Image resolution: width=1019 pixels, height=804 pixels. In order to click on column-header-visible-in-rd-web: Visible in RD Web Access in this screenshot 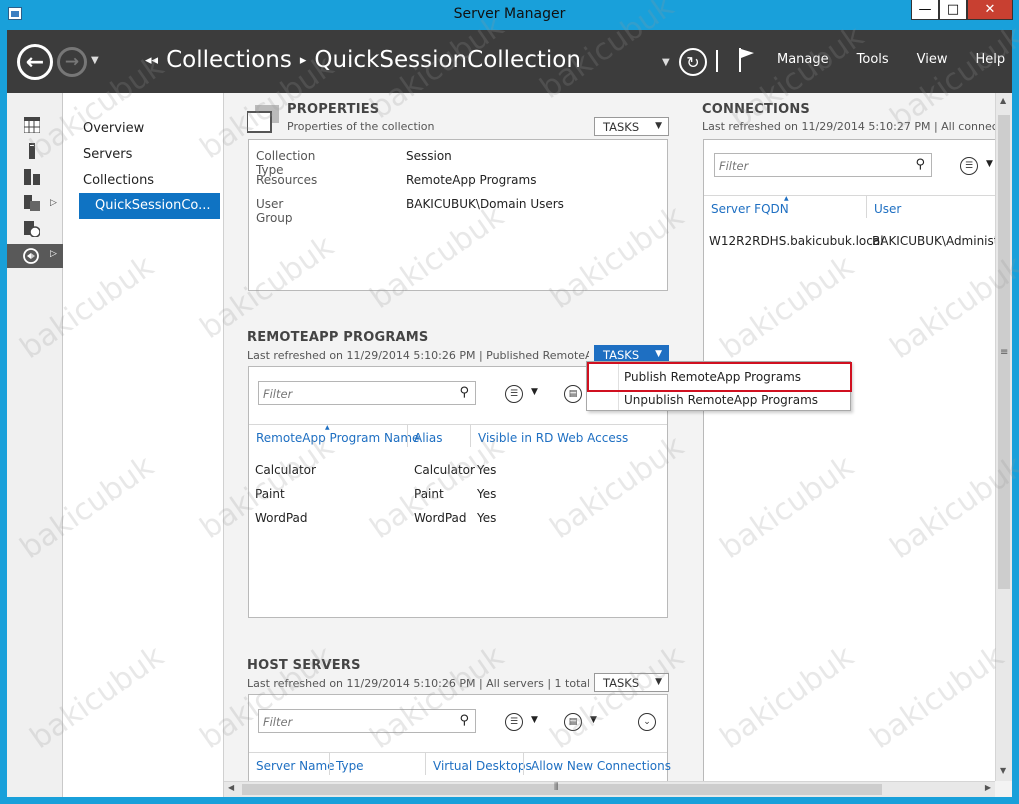, I will do `click(553, 438)`.